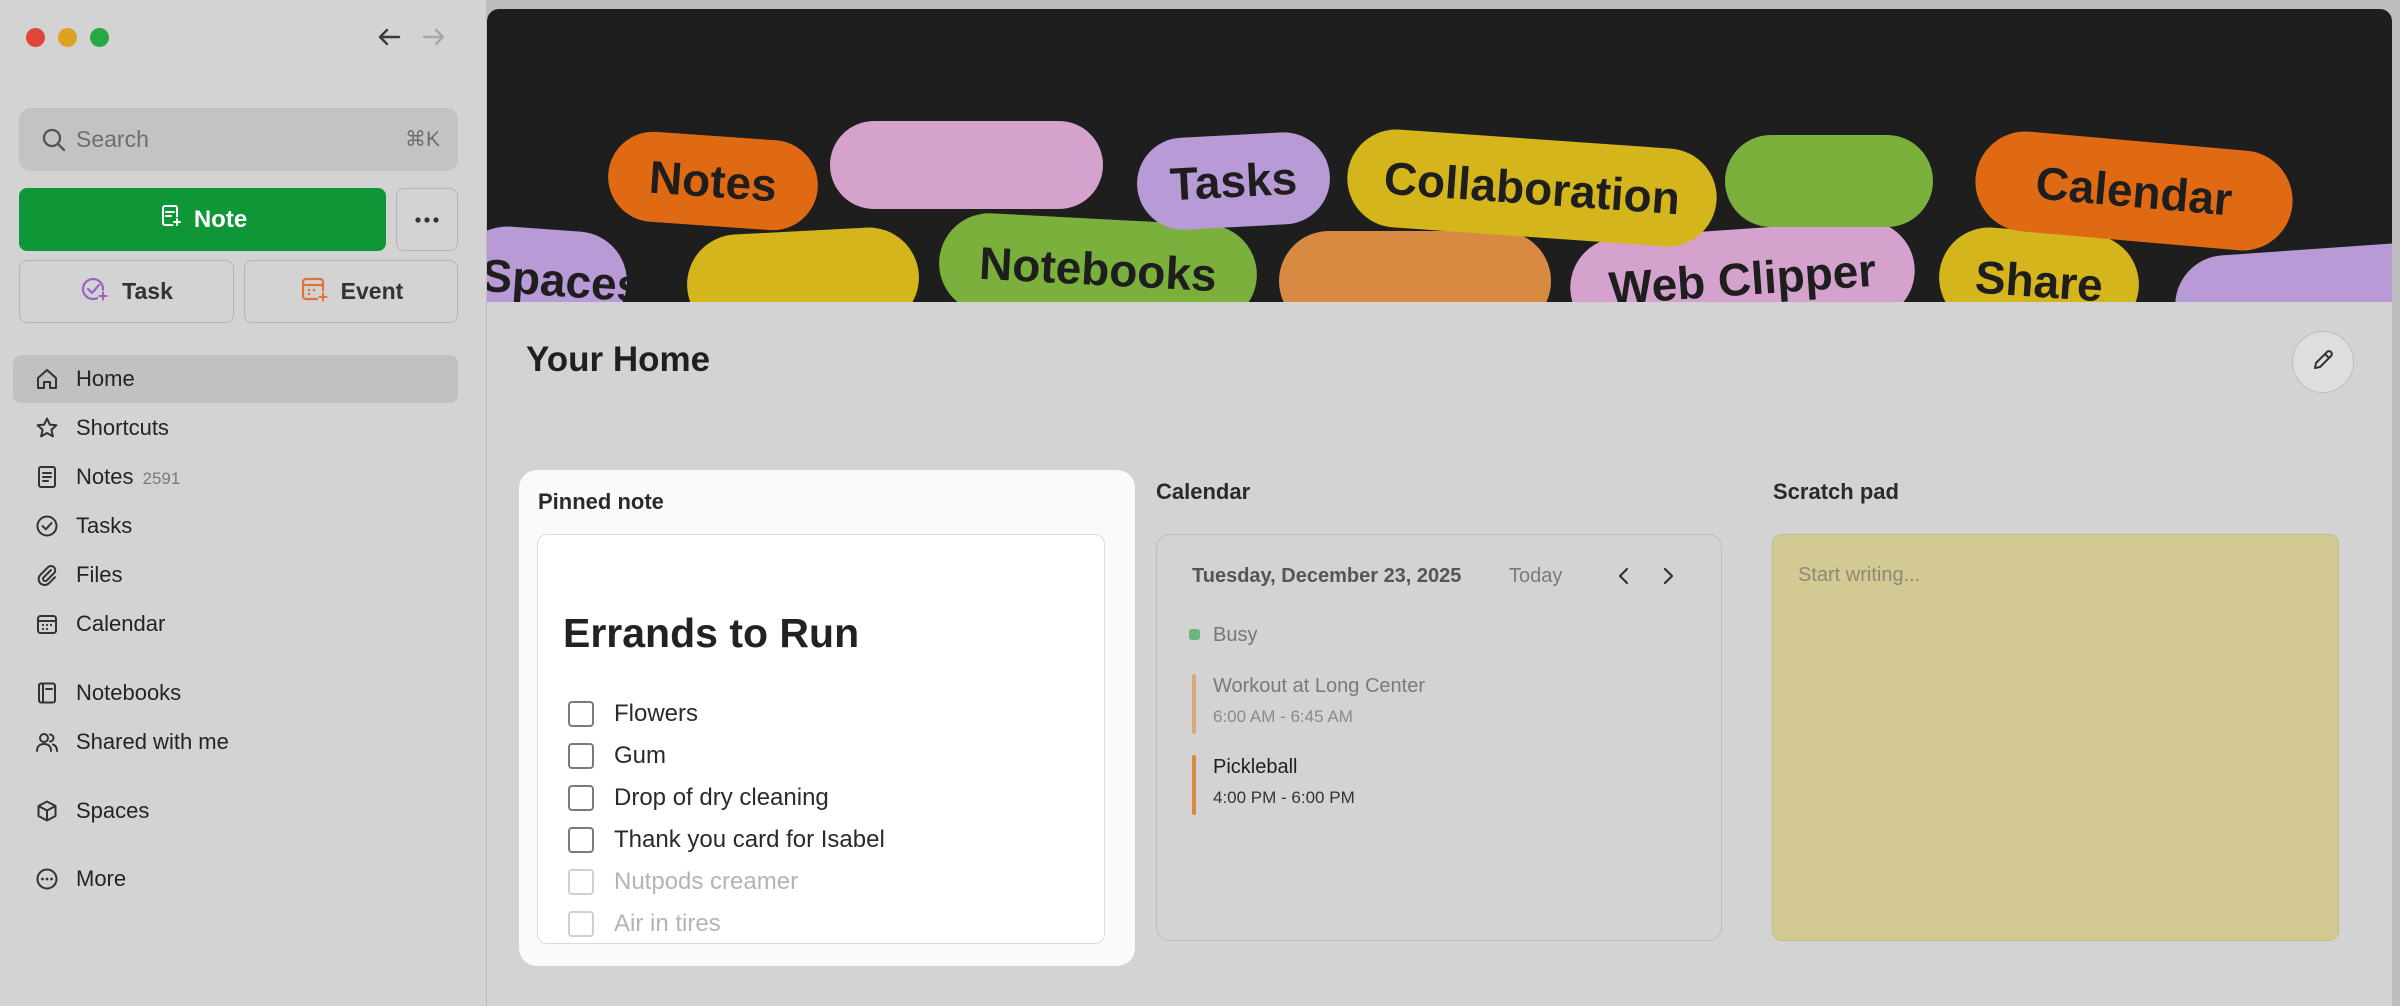 This screenshot has width=2400, height=1006. Describe the element at coordinates (113, 810) in the screenshot. I see `sidebar-item-label: Spaces` at that location.